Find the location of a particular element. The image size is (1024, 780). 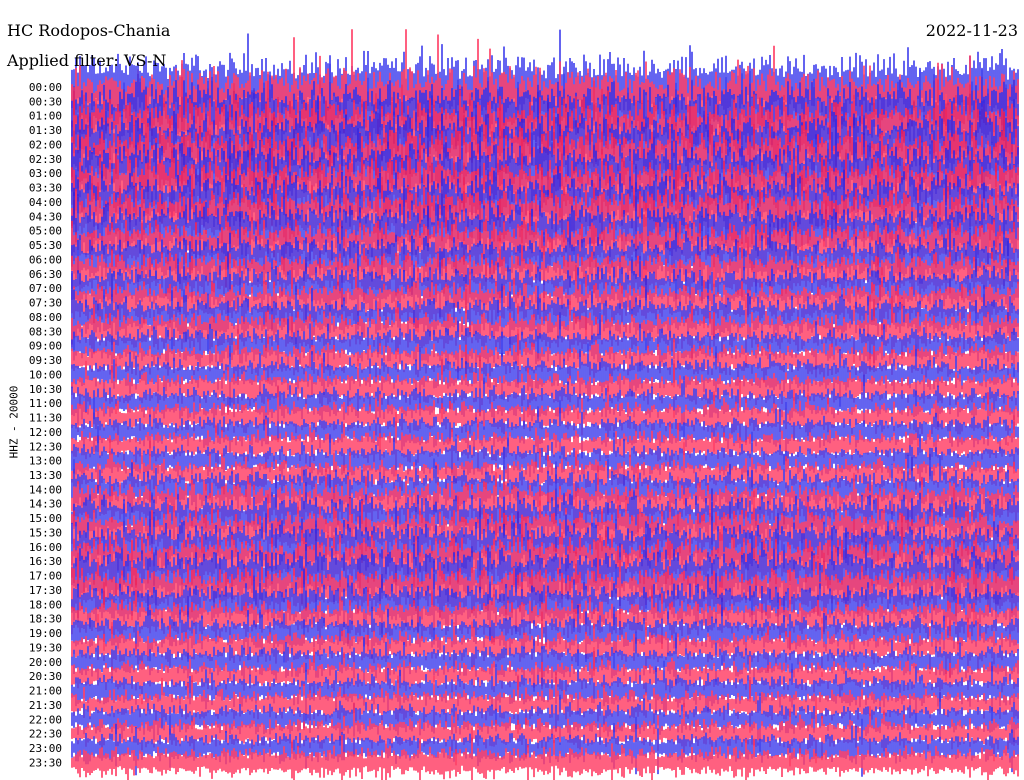

time-label: 14:30 is located at coordinates (45, 504).